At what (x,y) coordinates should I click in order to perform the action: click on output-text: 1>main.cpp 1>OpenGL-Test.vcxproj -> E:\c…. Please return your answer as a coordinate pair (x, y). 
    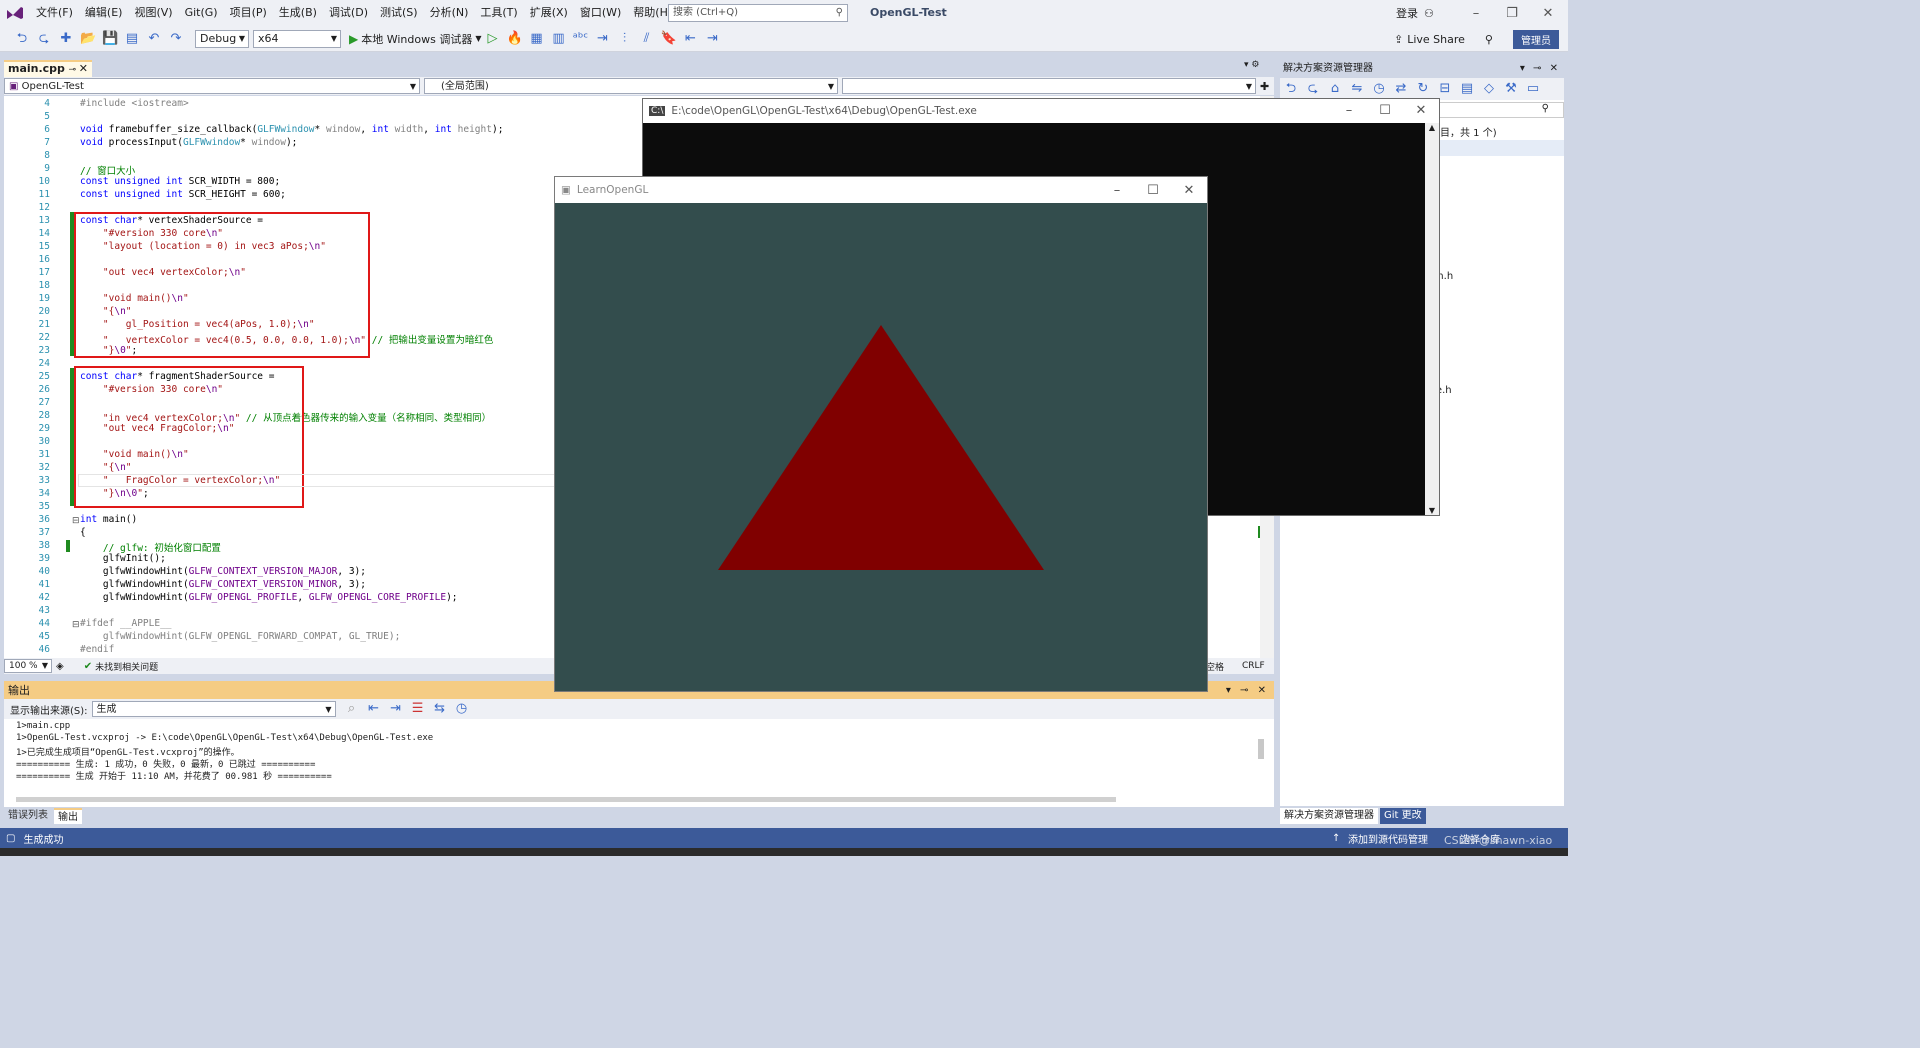
    Looking at the image, I should click on (639, 763).